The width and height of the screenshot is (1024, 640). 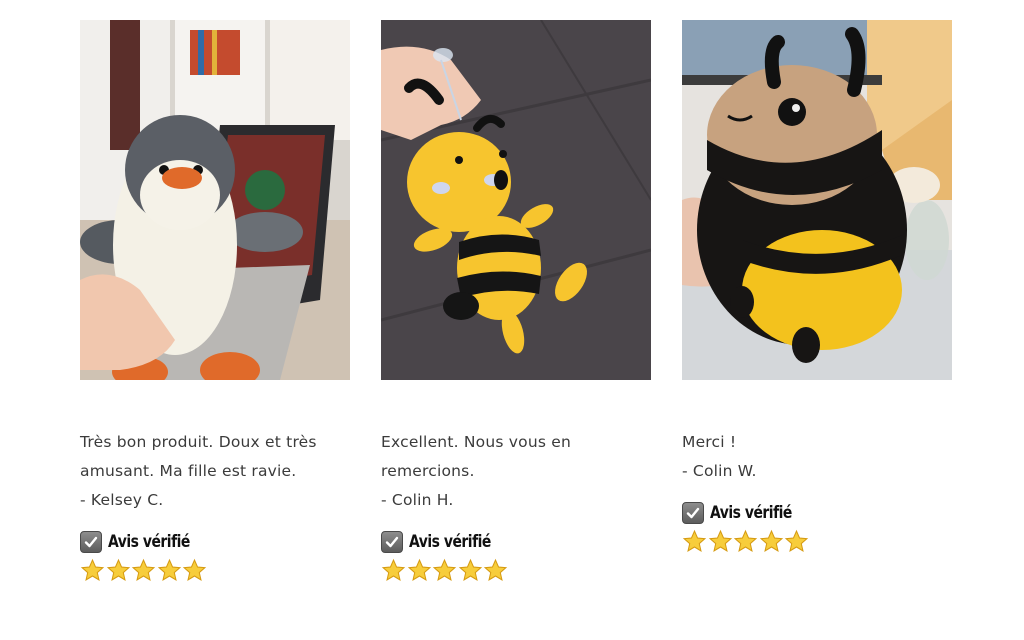 What do you see at coordinates (188, 471) in the screenshot?
I see `review-line: amusant. Ma fille est ravie.` at bounding box center [188, 471].